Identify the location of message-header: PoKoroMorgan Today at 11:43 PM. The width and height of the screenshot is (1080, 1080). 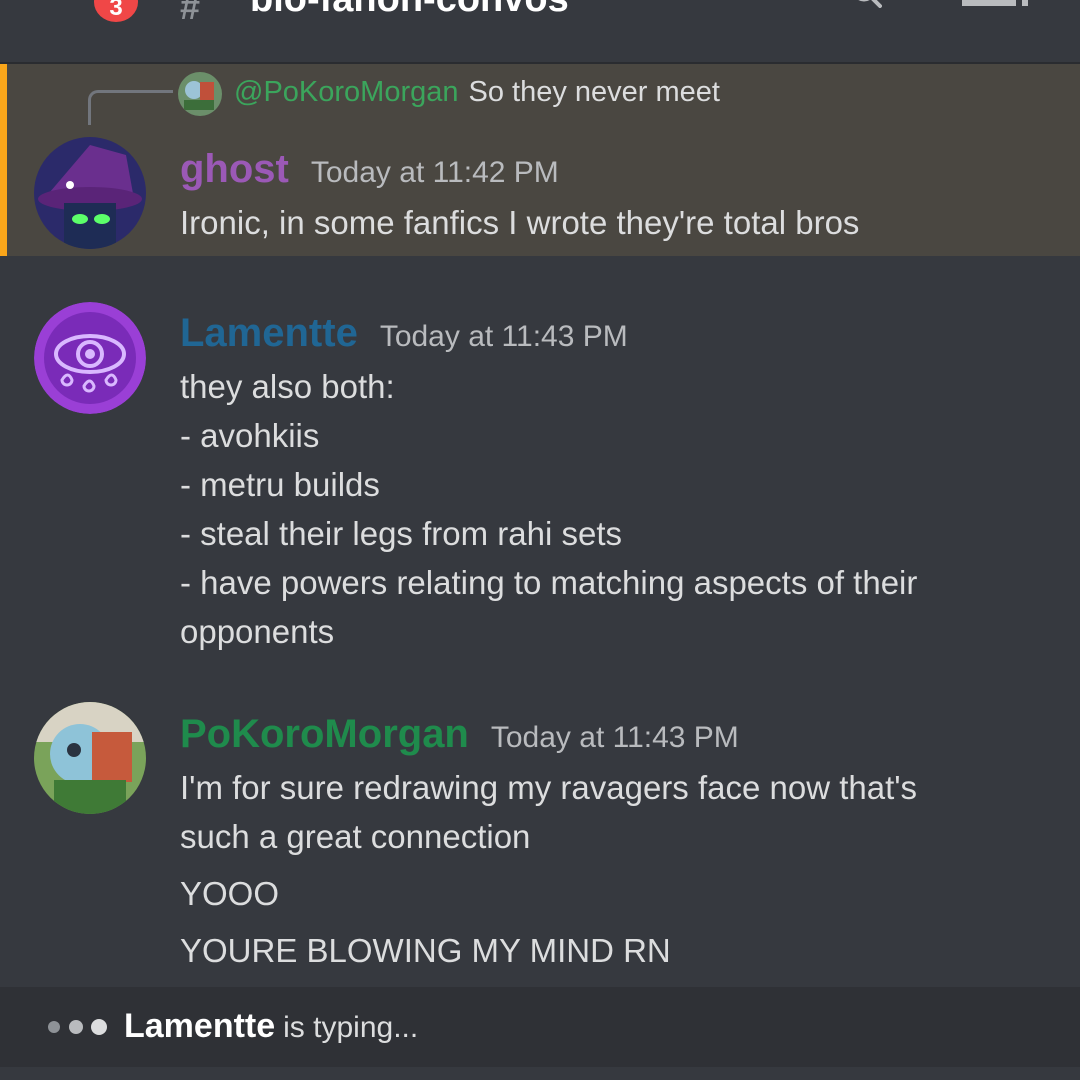
(459, 734).